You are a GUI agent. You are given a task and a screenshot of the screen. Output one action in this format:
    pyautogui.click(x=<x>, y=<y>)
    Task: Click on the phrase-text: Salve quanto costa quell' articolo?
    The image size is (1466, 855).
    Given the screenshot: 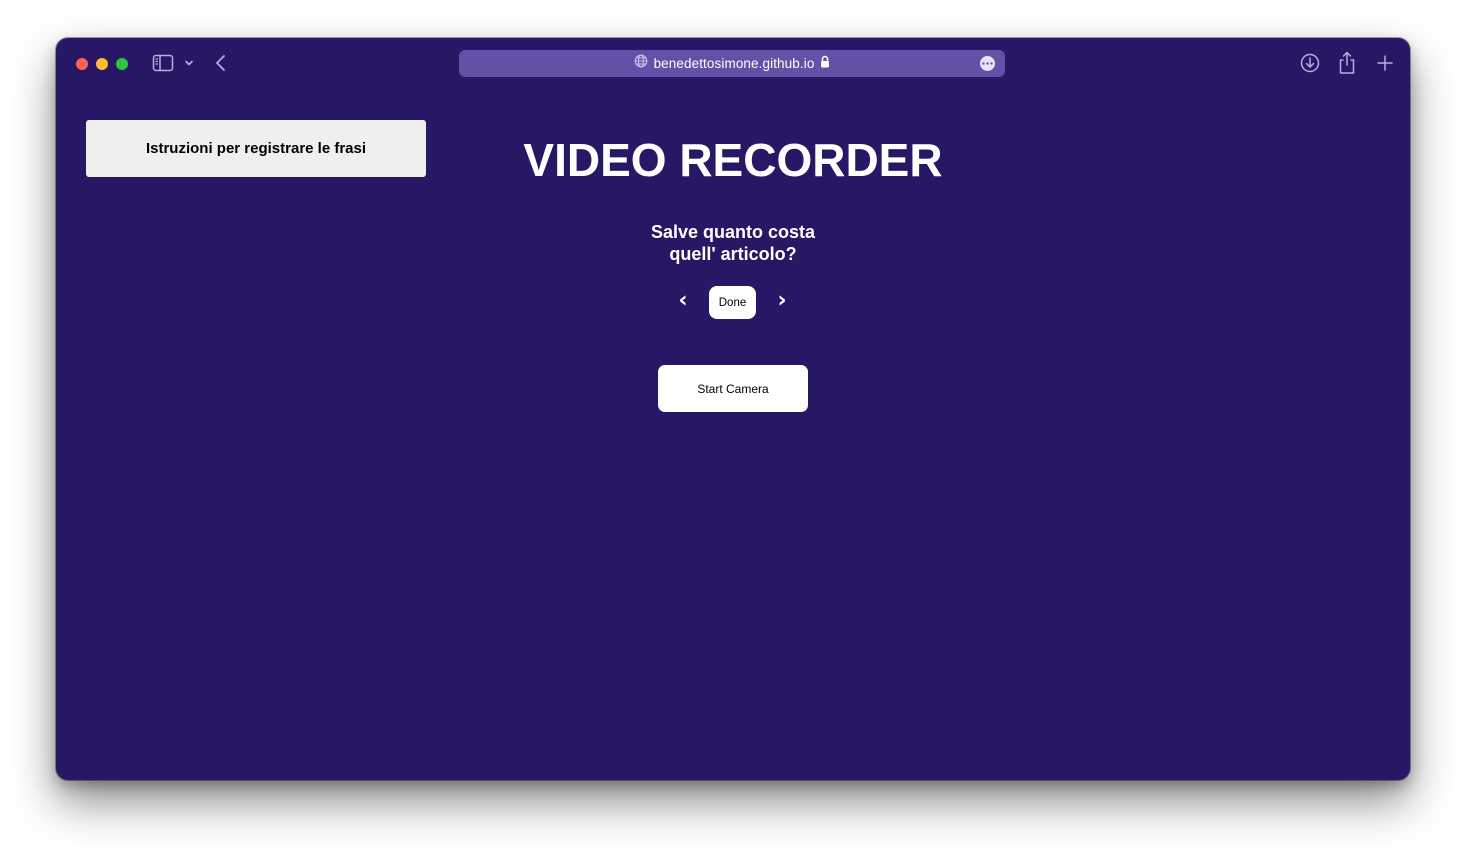 What is the action you would take?
    pyautogui.click(x=733, y=243)
    